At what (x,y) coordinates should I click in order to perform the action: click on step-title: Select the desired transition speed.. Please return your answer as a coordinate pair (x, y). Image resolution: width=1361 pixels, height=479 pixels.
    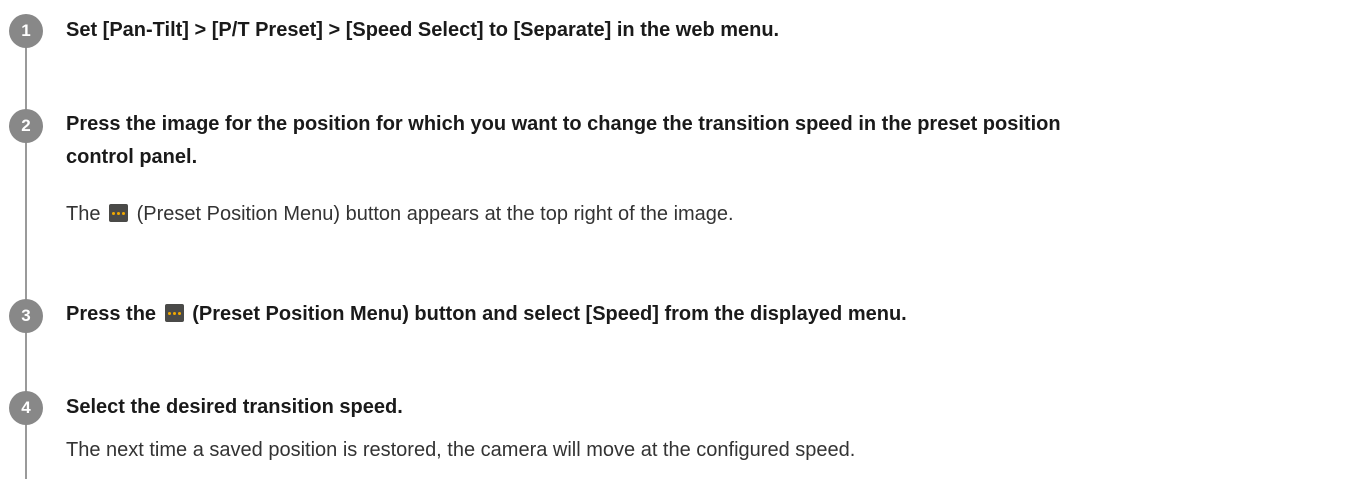
    Looking at the image, I should click on (234, 407).